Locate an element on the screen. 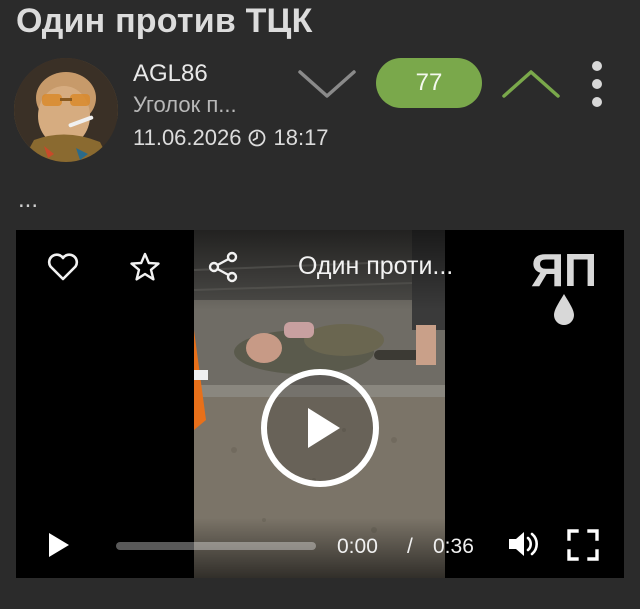 Image resolution: width=640 pixels, height=609 pixels. avatar-image is located at coordinates (66, 110).